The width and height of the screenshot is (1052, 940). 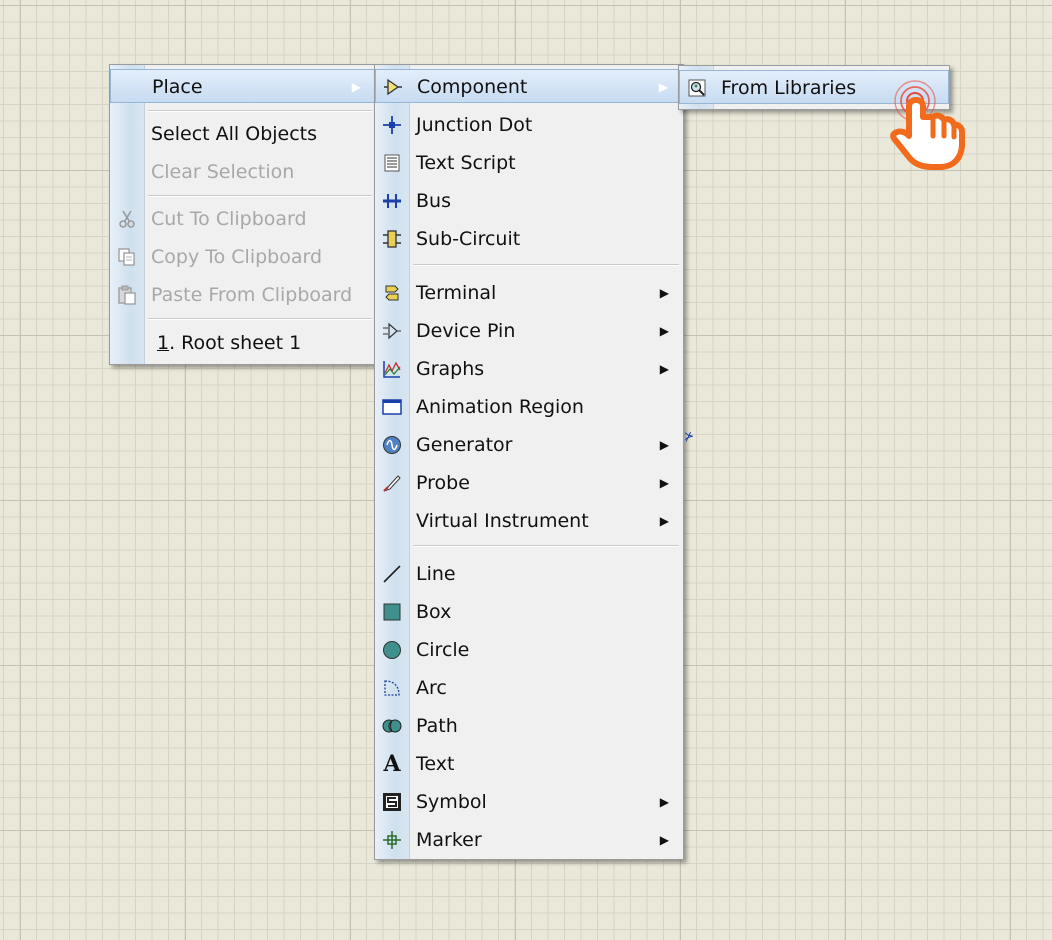 What do you see at coordinates (529, 445) in the screenshot?
I see `menu-item-generator: Generator ▶` at bounding box center [529, 445].